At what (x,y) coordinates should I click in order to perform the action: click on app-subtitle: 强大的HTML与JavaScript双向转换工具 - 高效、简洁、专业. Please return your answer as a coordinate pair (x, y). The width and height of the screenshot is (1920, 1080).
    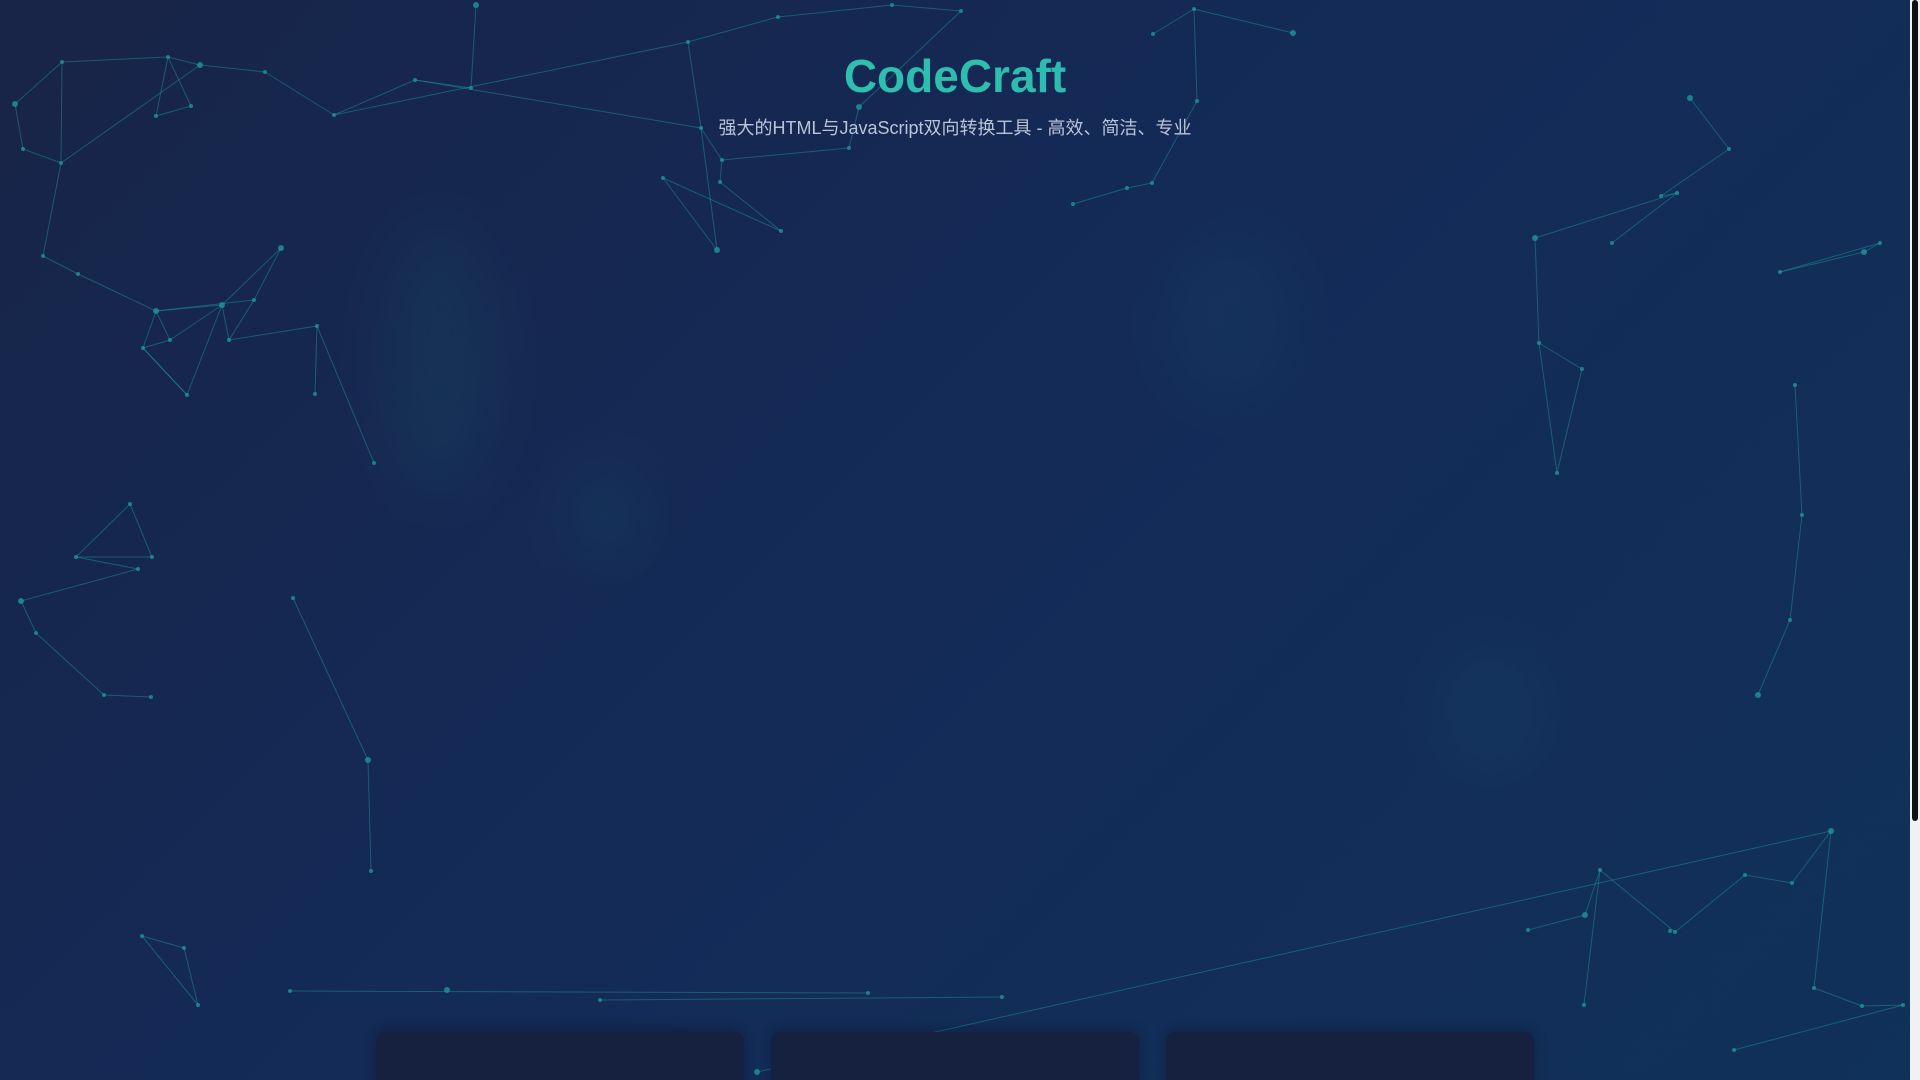
    Looking at the image, I should click on (955, 128).